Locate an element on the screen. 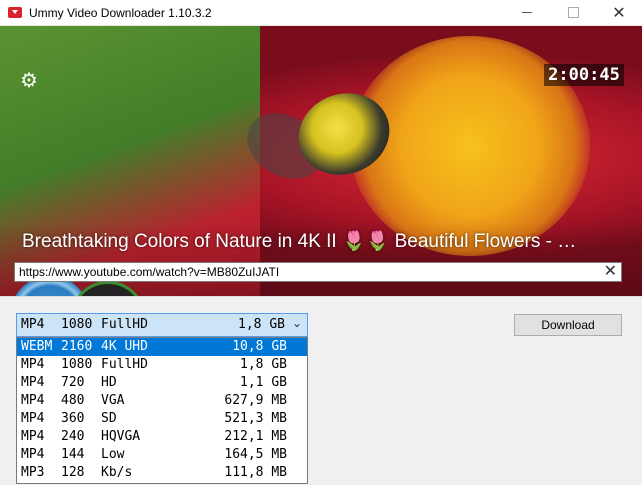 The height and width of the screenshot is (485, 642). close-button: ✕ is located at coordinates (619, 12).